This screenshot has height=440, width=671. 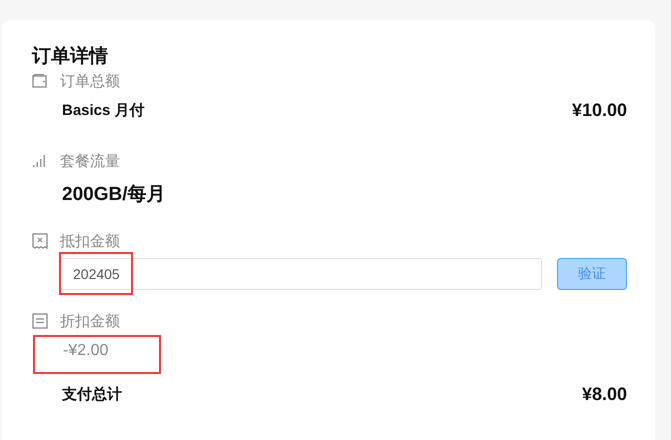 I want to click on total-price: ¥8.00, so click(x=604, y=394).